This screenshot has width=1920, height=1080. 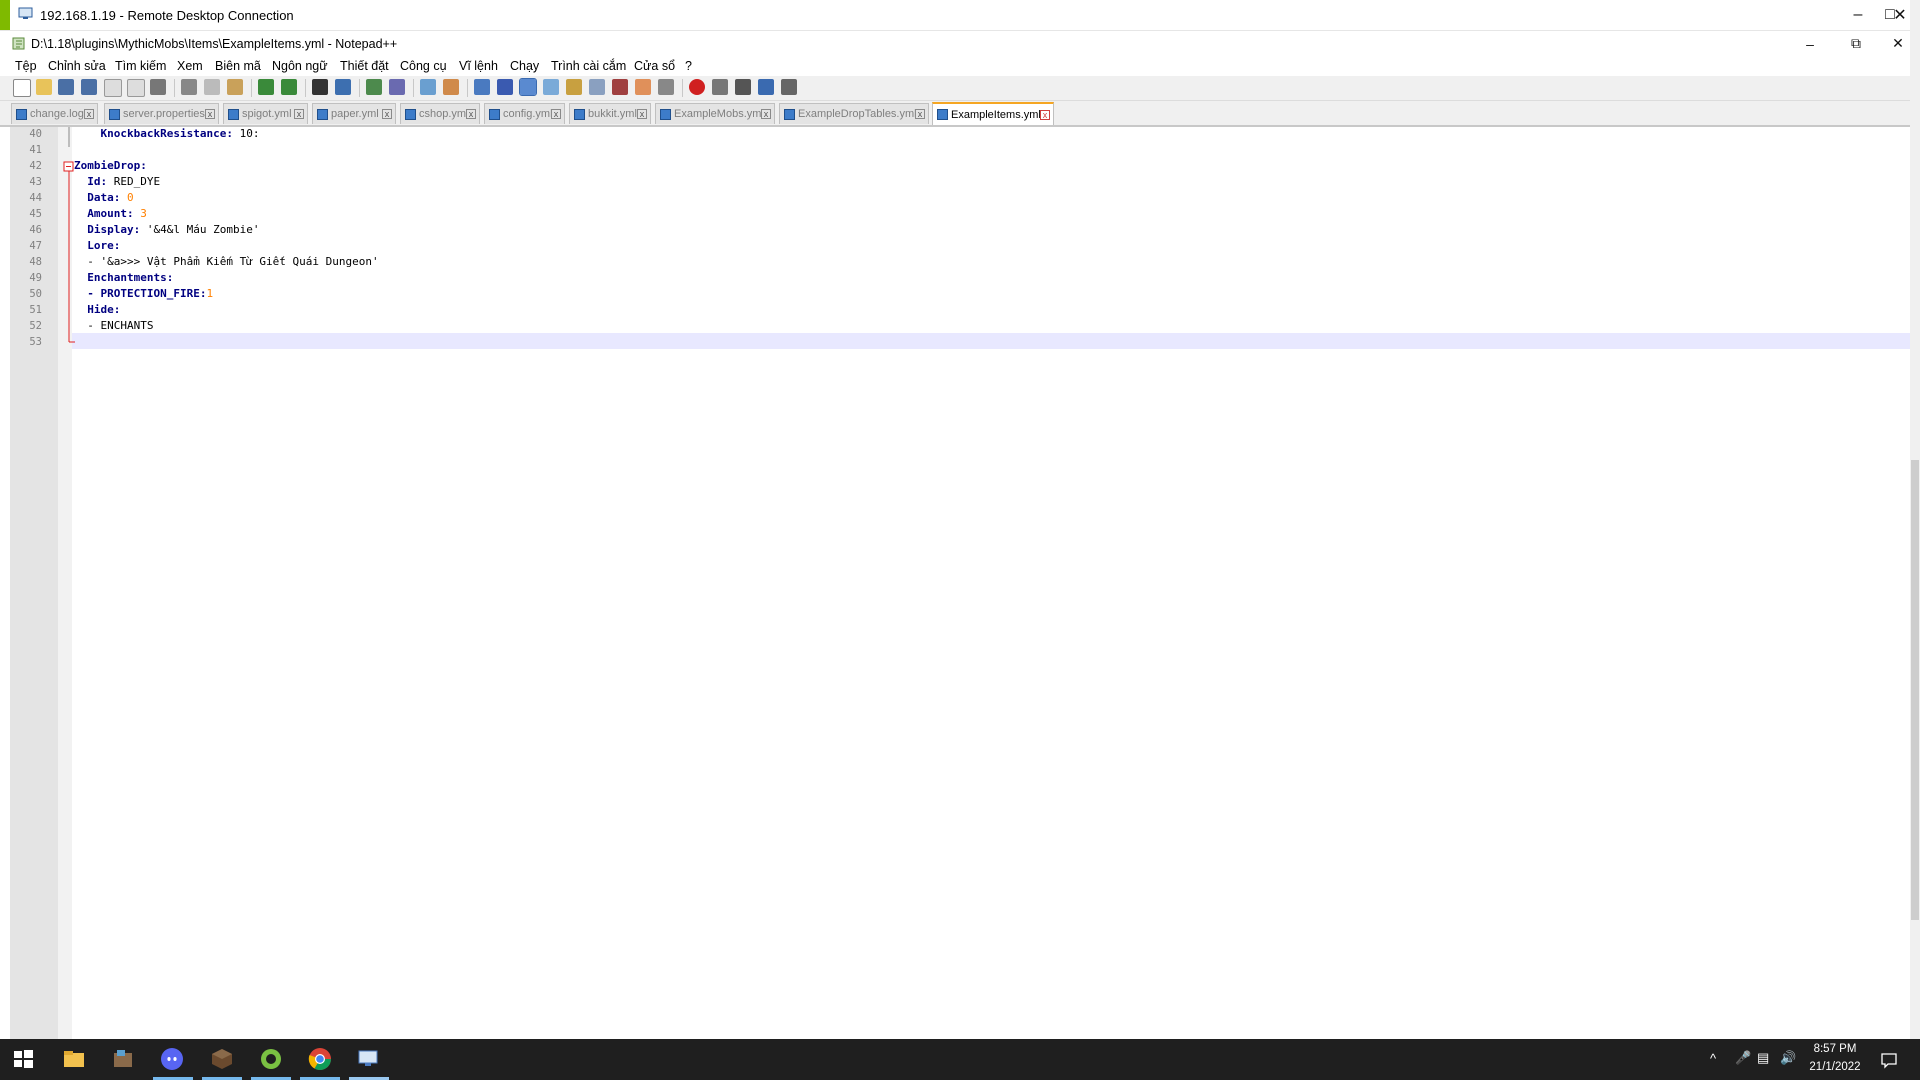 I want to click on code-line: Hide:, so click(x=97, y=309).